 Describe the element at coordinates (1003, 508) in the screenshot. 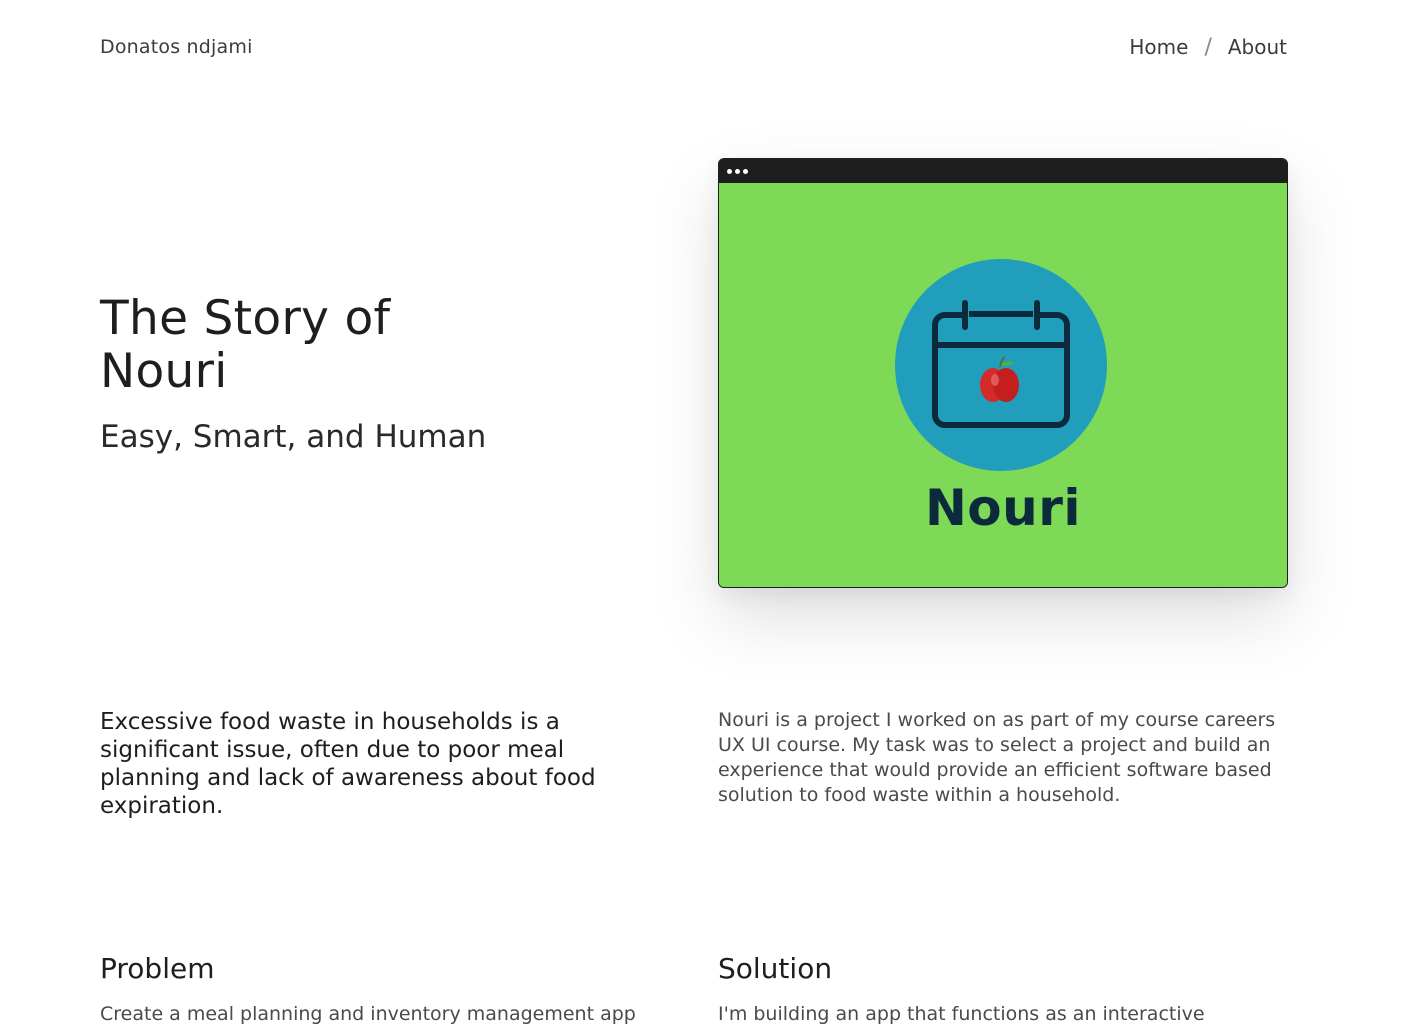

I see `logo-wordmark: Nouri` at that location.